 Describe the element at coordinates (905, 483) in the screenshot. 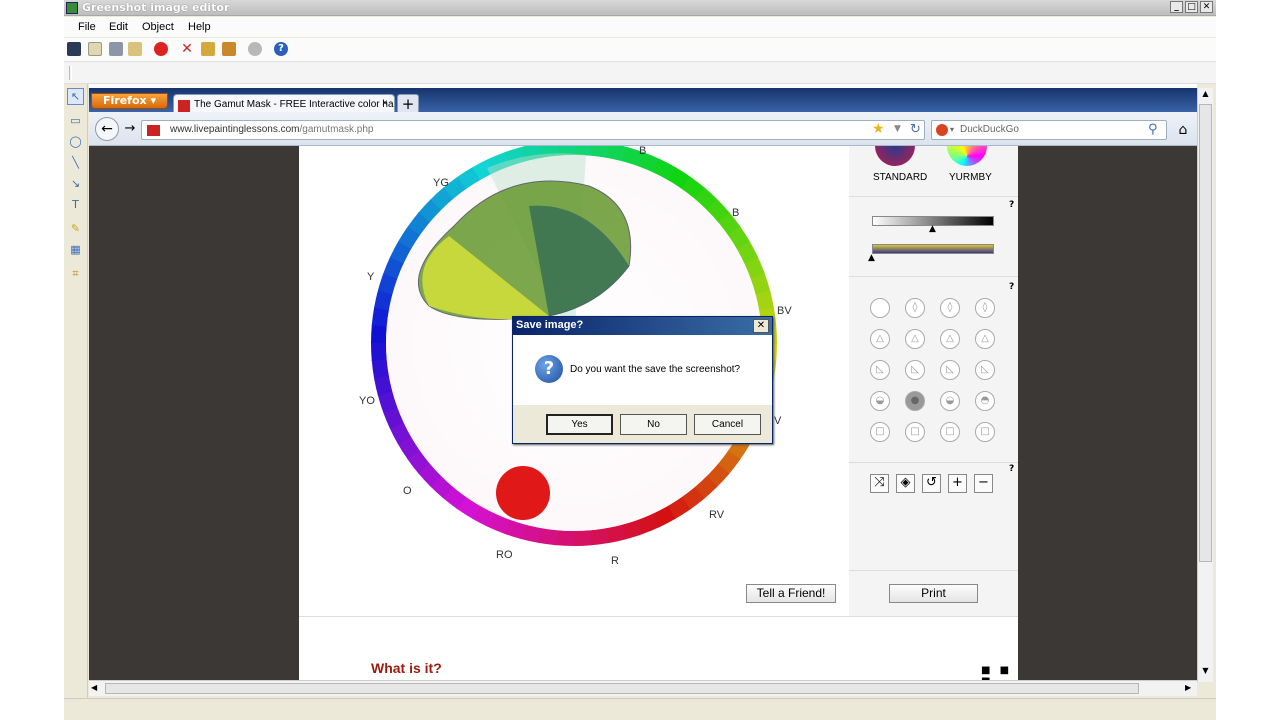

I see `fill-icon: ◈` at that location.